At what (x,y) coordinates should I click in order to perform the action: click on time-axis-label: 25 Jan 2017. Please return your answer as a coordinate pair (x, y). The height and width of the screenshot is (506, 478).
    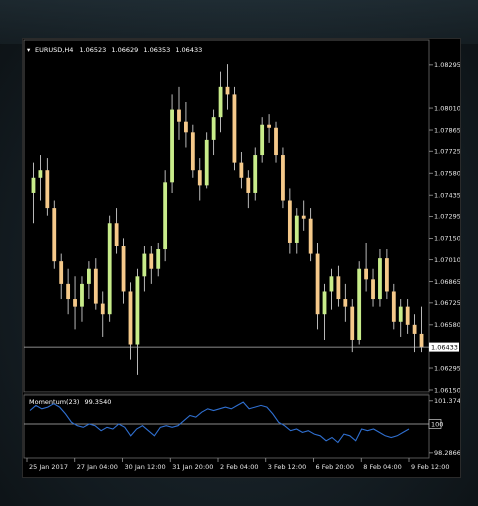
    Looking at the image, I should click on (48, 467).